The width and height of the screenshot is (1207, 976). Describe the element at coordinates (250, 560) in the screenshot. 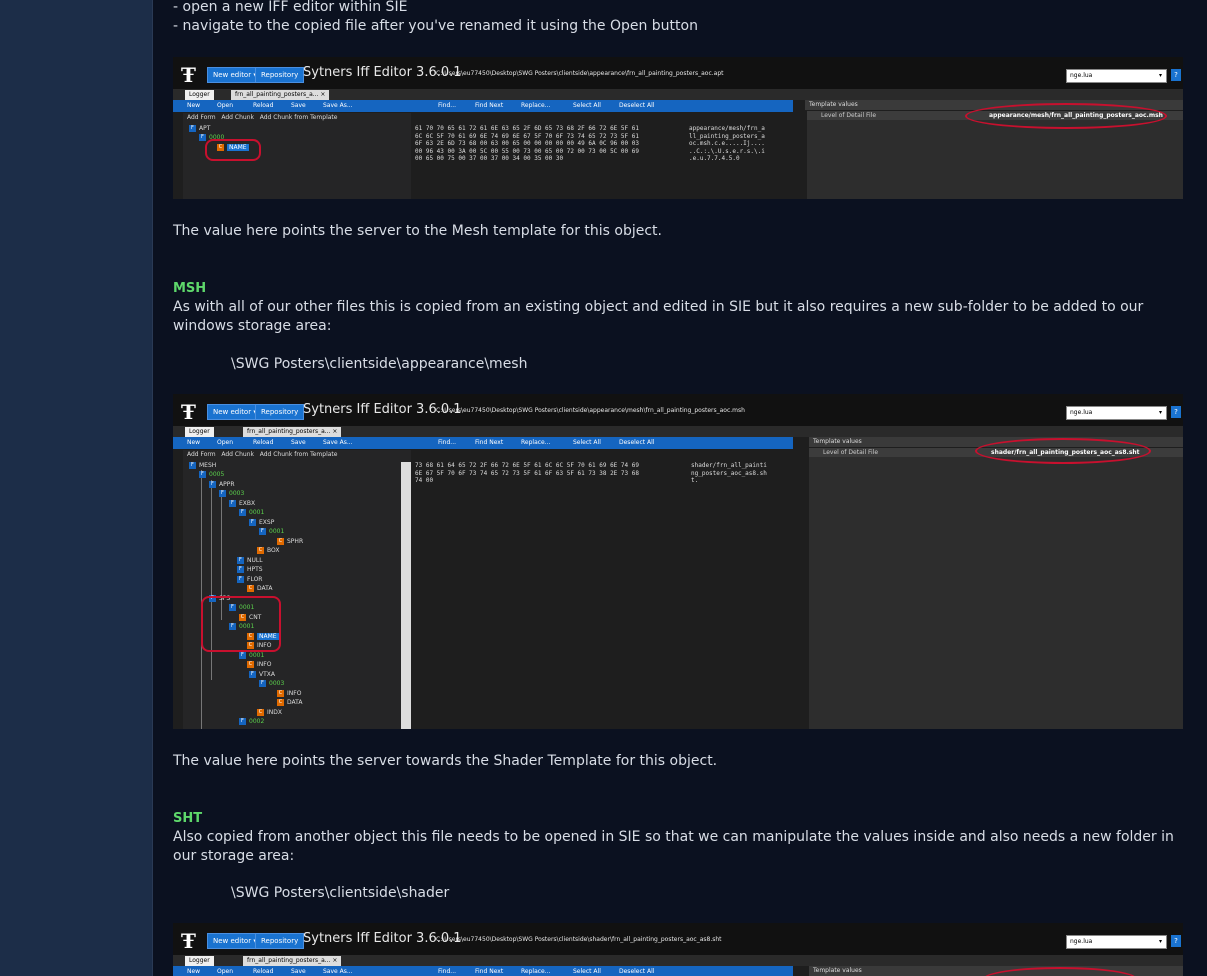

I see `tree-node-null: F NULL` at that location.